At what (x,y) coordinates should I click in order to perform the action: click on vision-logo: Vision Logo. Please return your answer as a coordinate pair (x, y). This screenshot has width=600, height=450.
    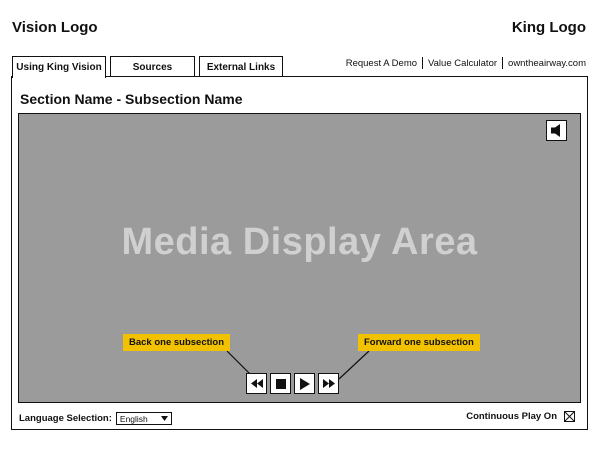
    Looking at the image, I should click on (55, 27).